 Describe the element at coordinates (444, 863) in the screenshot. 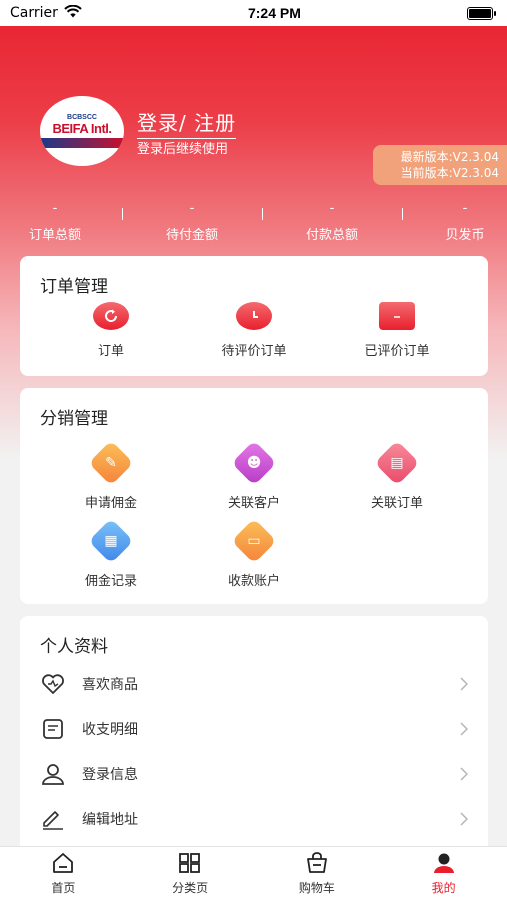

I see `profile-icon` at that location.